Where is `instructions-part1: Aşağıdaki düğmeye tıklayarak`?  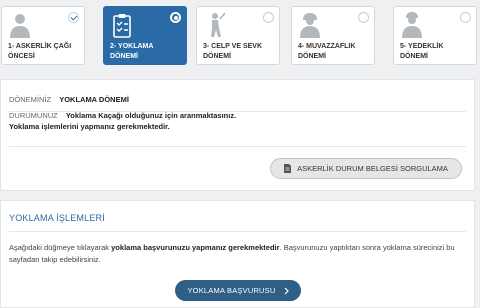
instructions-part1: Aşağıdaki düğmeye tıklayarak is located at coordinates (60, 247).